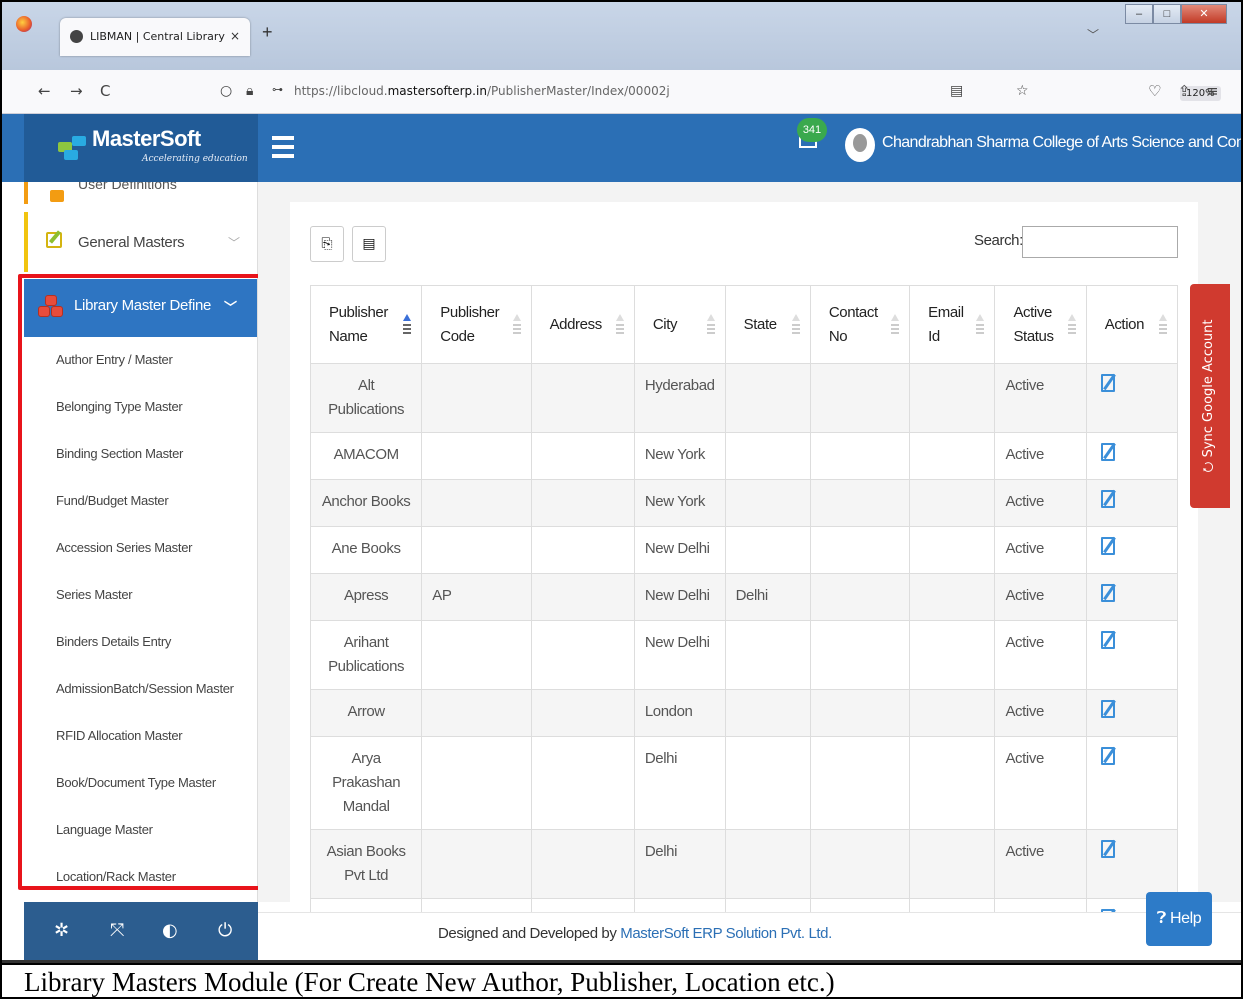 The image size is (1243, 999). What do you see at coordinates (140, 242) in the screenshot?
I see `sidebar-item-general-masters: General Masters ﹀` at bounding box center [140, 242].